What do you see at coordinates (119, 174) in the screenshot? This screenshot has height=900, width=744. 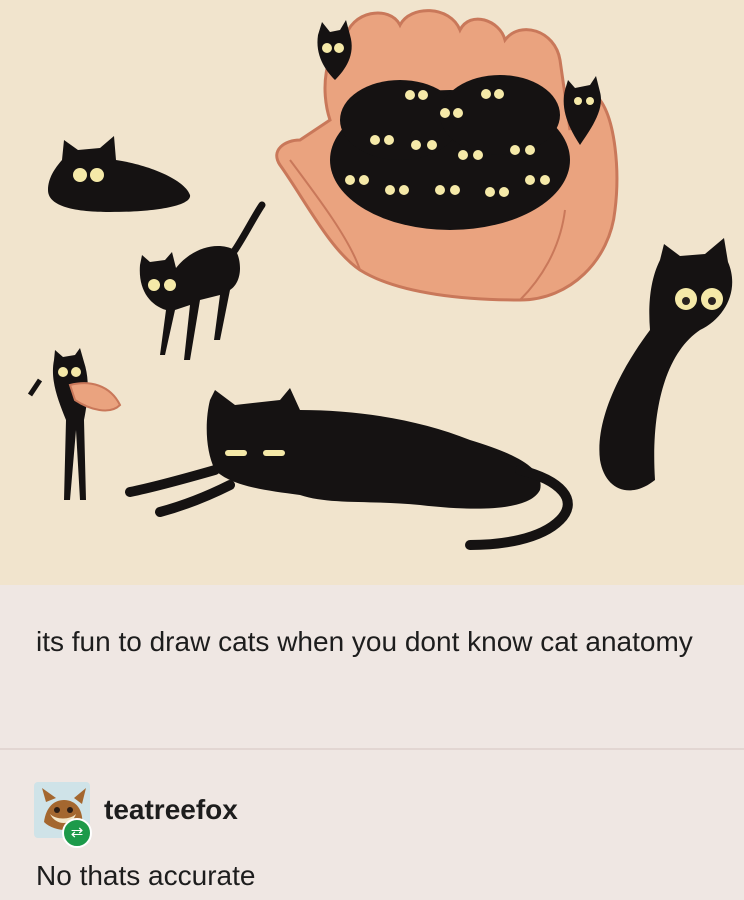 I see `loaf-cat` at bounding box center [119, 174].